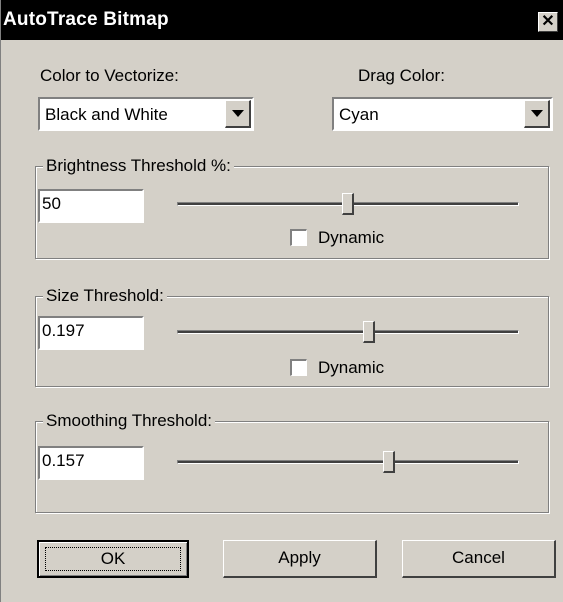  Describe the element at coordinates (351, 368) in the screenshot. I see `size-dynamic-label: Dynamic` at that location.